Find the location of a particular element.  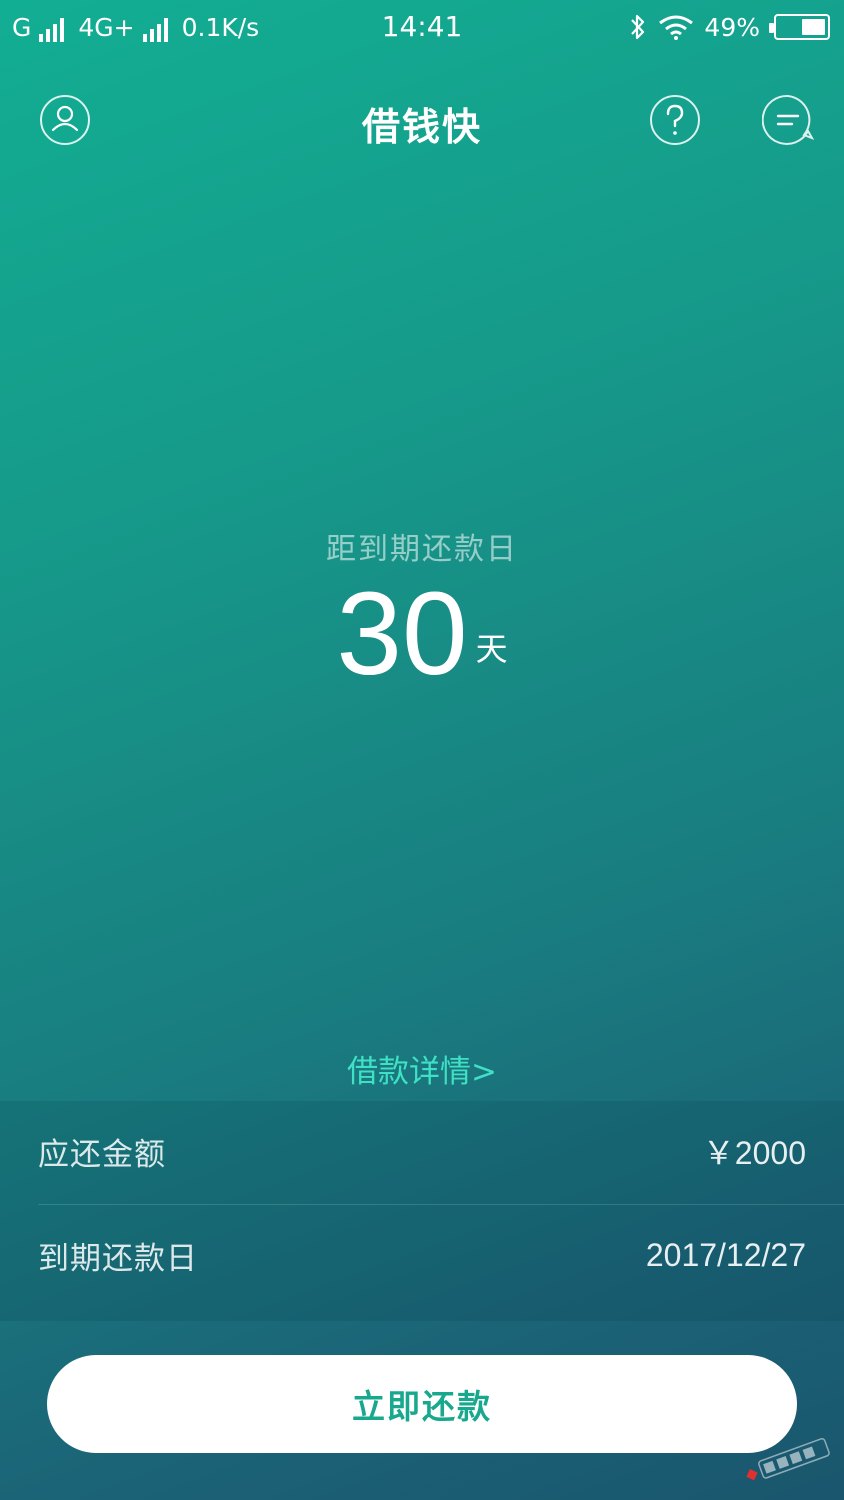

due-date-label: 到期还款日 is located at coordinates (118, 1258).